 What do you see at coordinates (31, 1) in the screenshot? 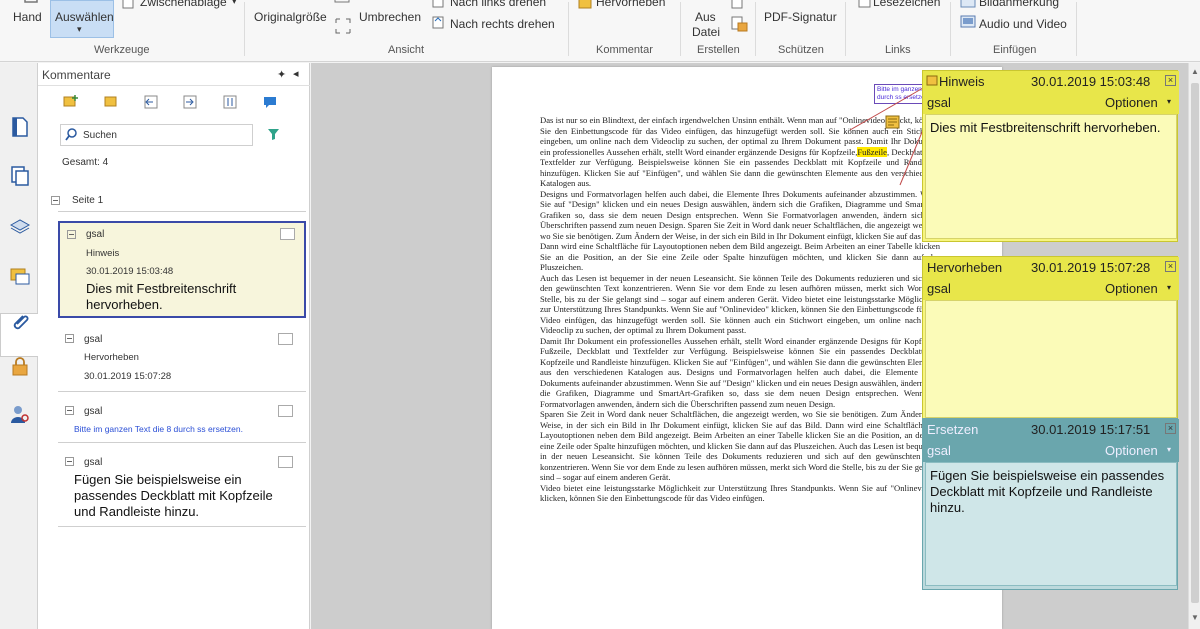
I see `hand-icon` at bounding box center [31, 1].